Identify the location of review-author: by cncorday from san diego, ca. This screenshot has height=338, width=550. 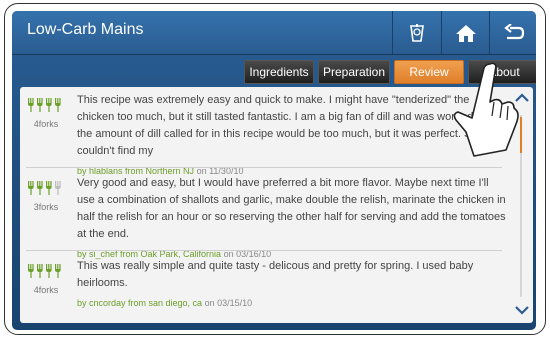
(139, 303).